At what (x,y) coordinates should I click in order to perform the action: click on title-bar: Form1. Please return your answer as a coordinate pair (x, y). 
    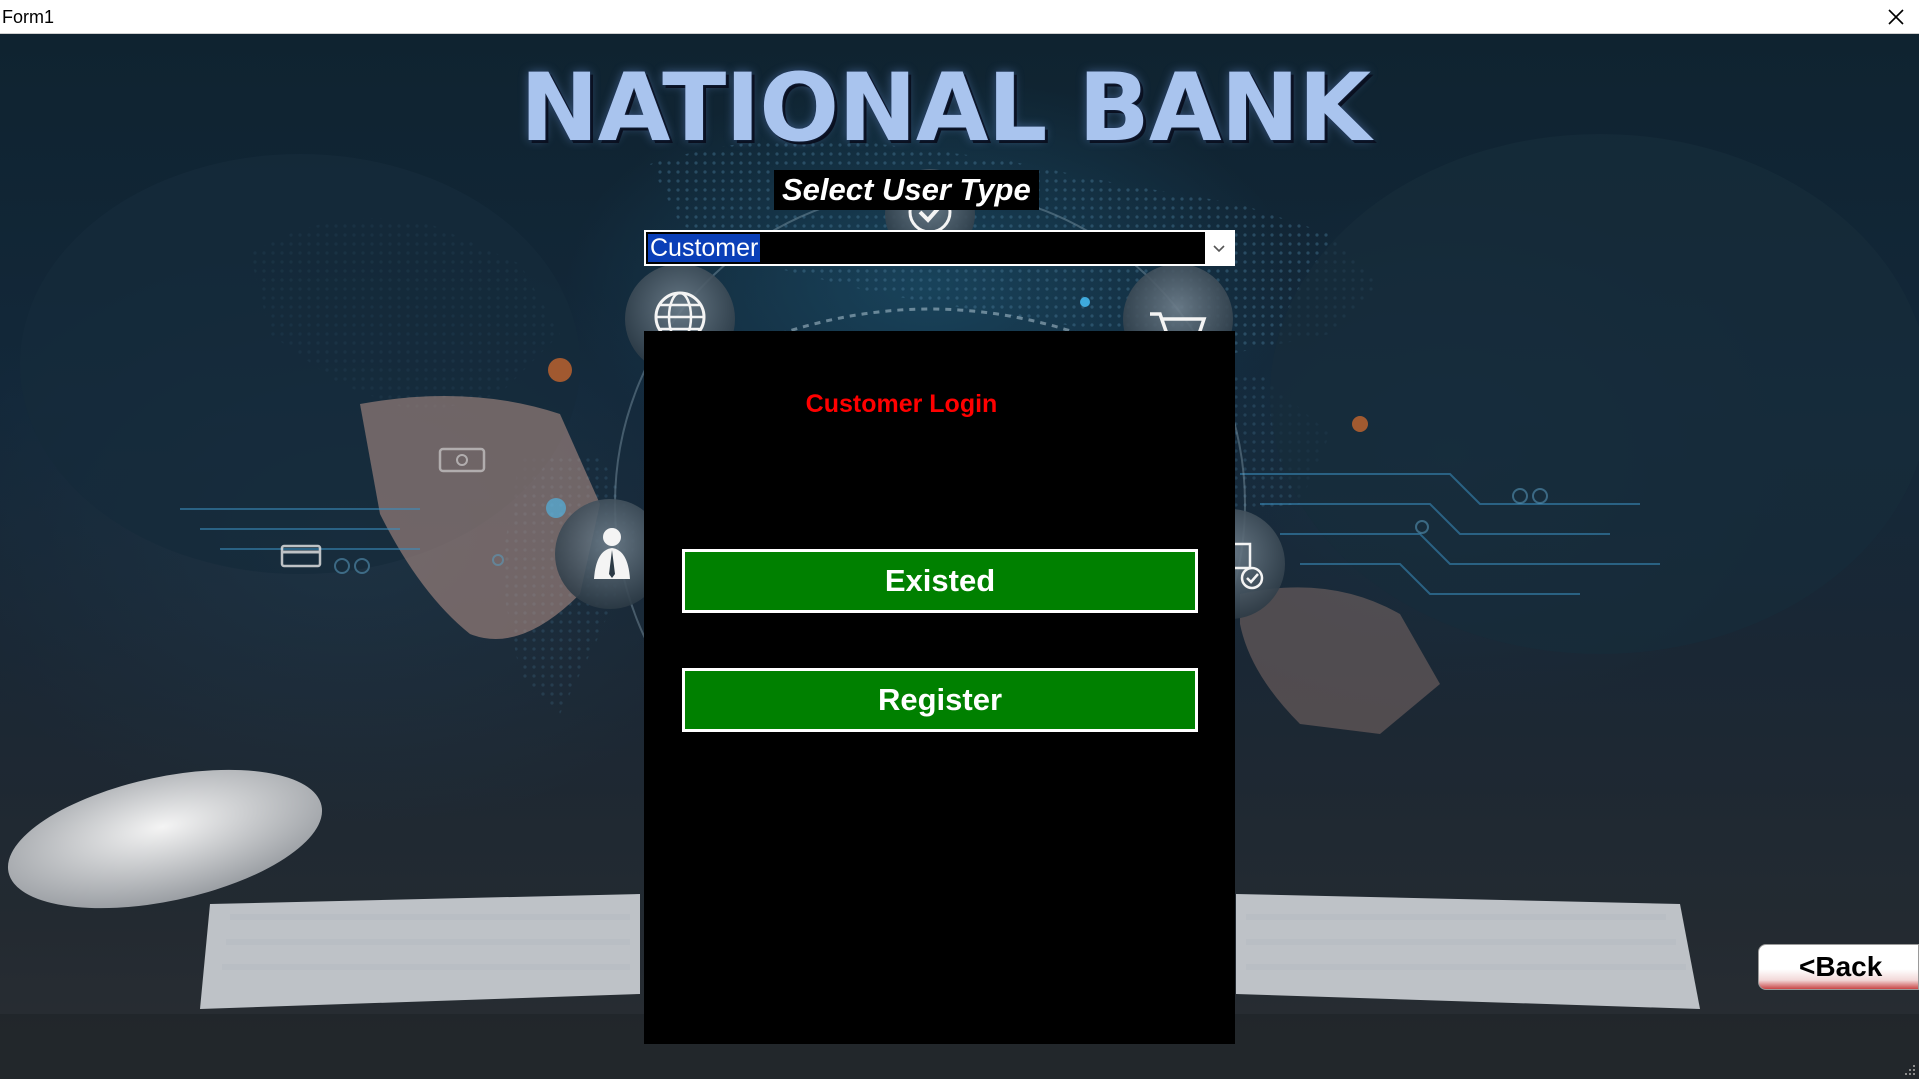
    Looking at the image, I should click on (959, 17).